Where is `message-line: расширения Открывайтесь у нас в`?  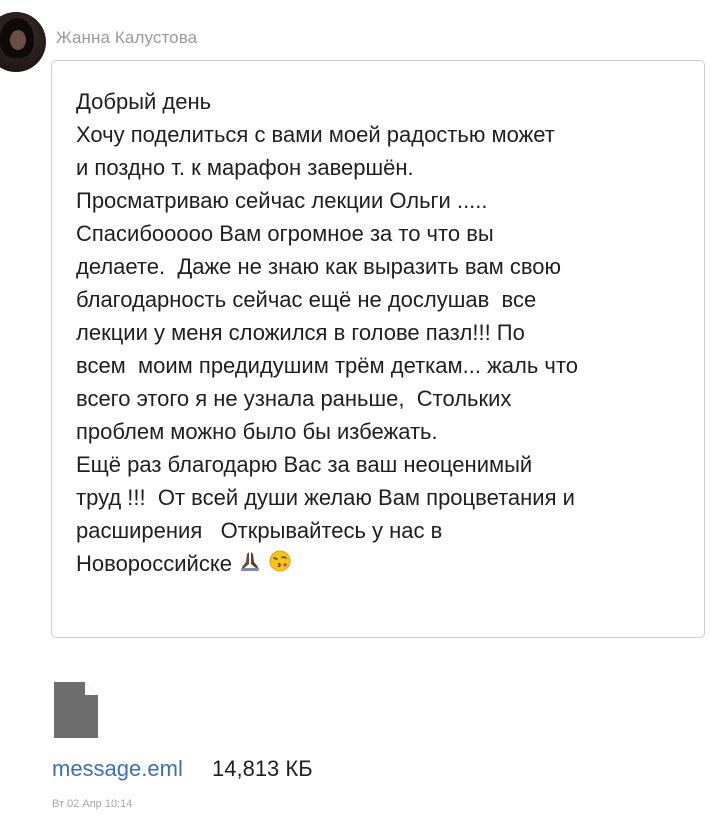
message-line: расширения Открывайтесь у нас в is located at coordinates (259, 530).